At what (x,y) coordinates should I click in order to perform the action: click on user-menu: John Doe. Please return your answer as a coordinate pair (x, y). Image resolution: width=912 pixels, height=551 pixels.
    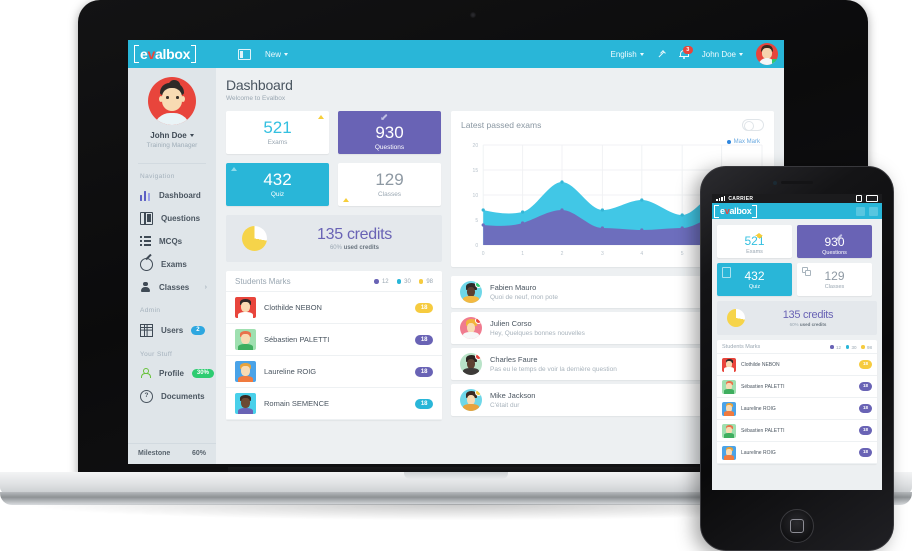
    Looking at the image, I should click on (722, 54).